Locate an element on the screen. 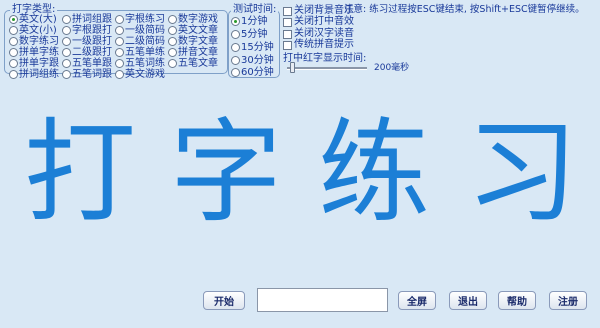 This screenshot has height=328, width=600. radio-pinyin-char-practice: 拼单字练 is located at coordinates (34, 52).